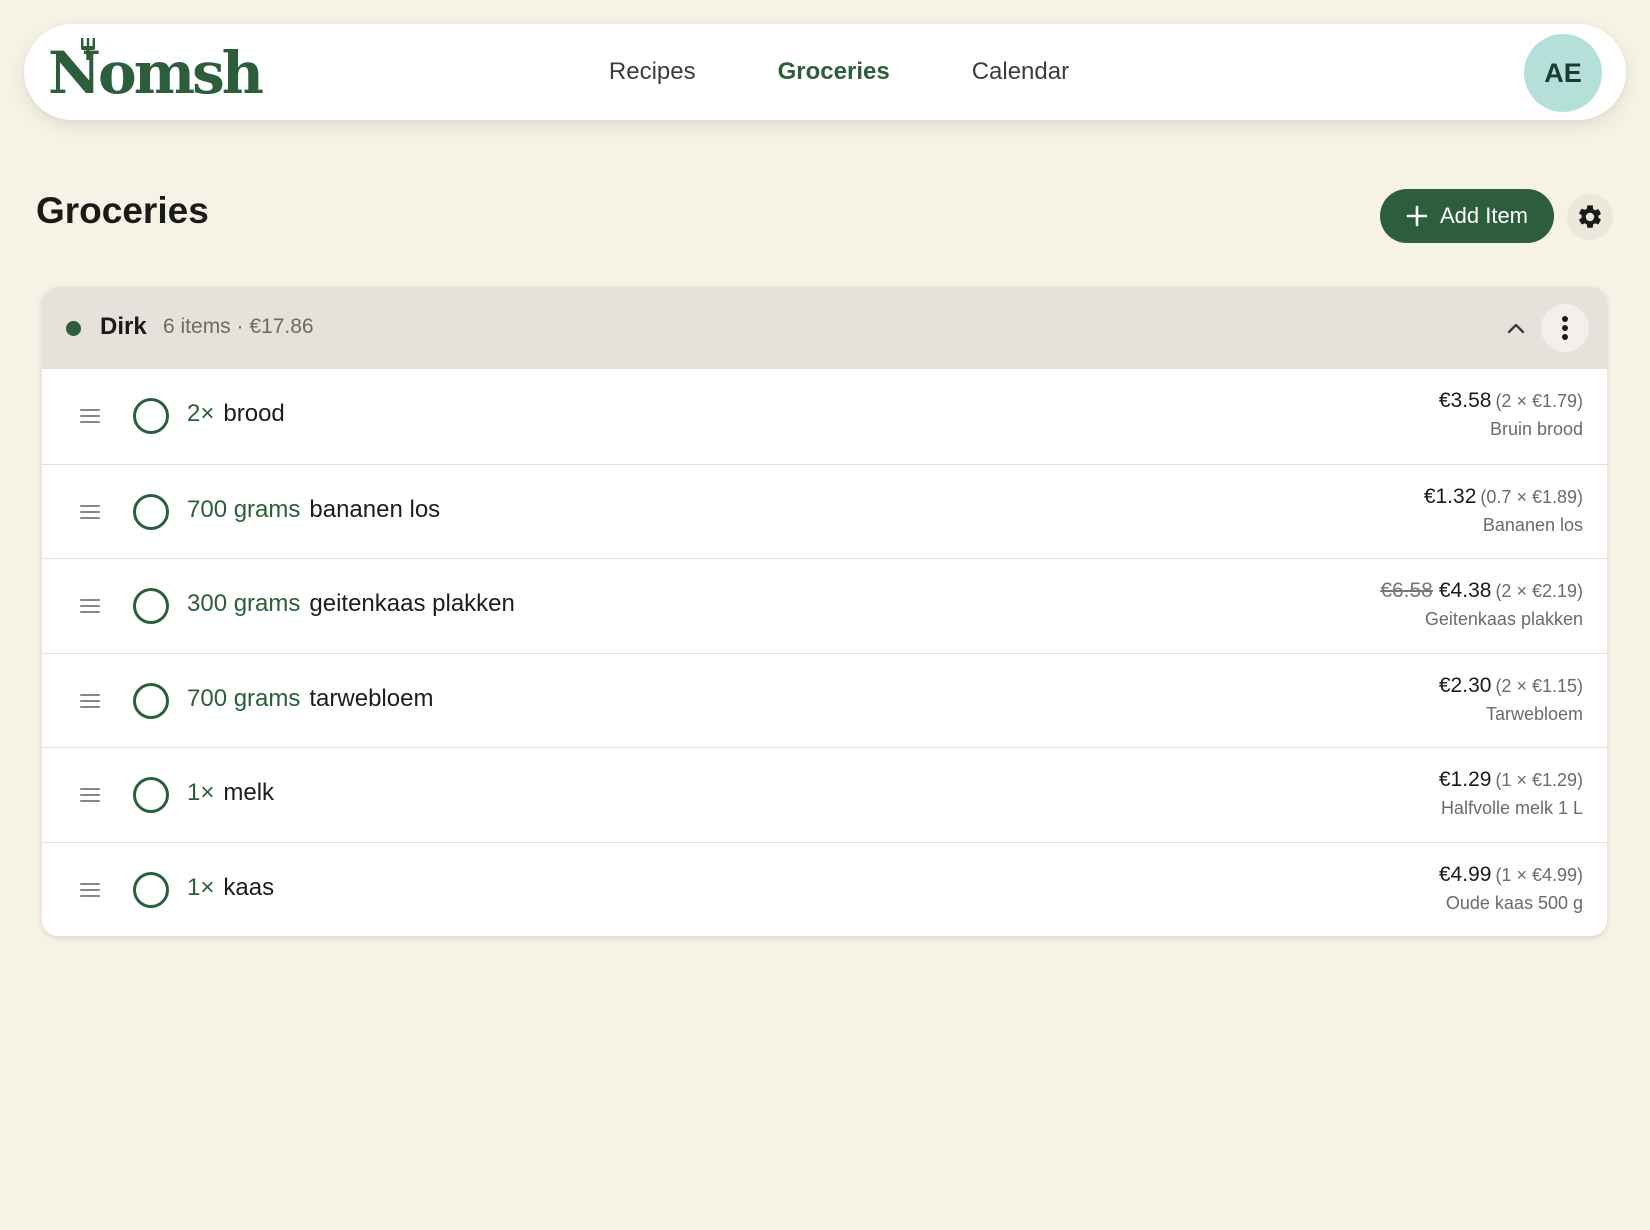 The width and height of the screenshot is (1650, 1230). I want to click on avatar-initials: AE, so click(1563, 72).